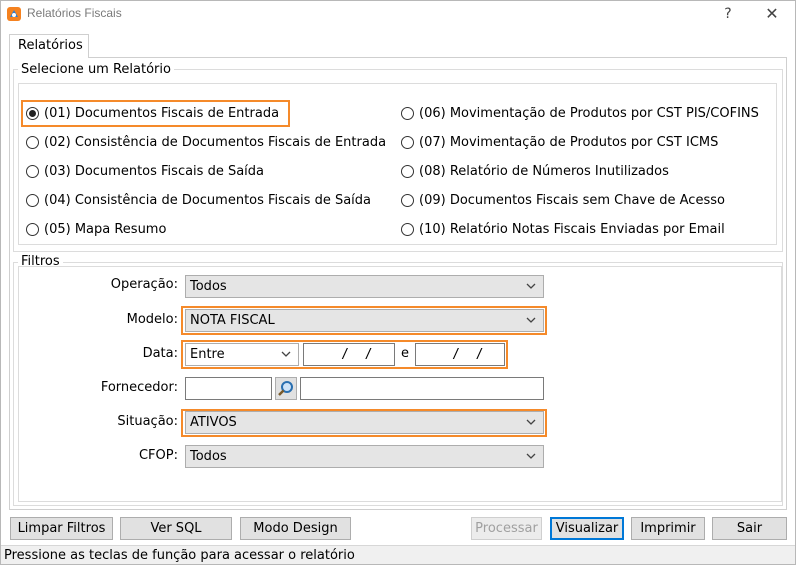 This screenshot has height=565, width=796. I want to click on report-option-03: (03) Documentos Fiscais de Saída, so click(145, 171).